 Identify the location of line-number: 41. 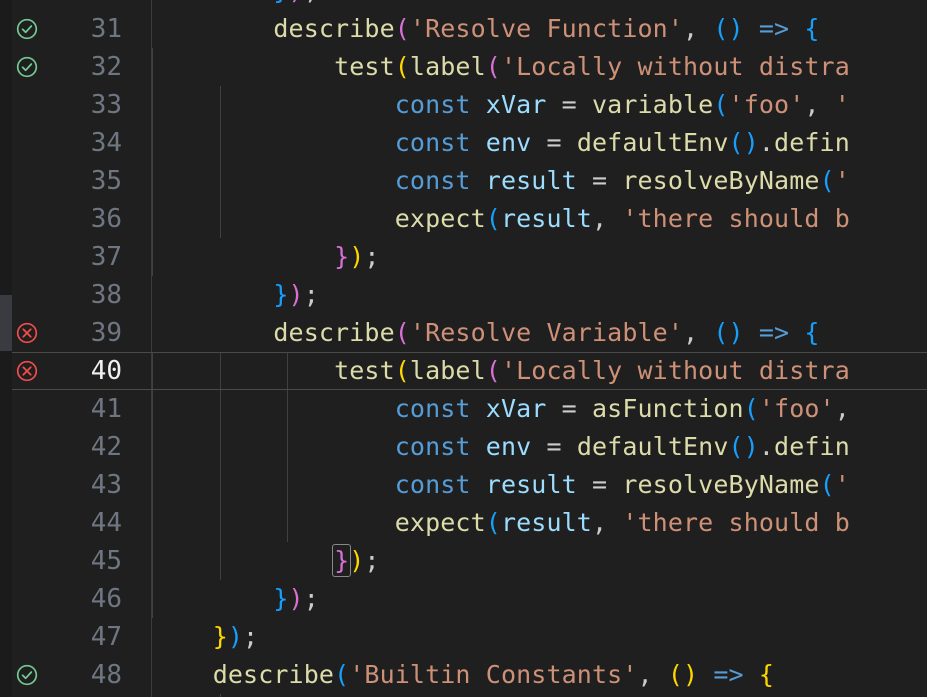
(61, 409).